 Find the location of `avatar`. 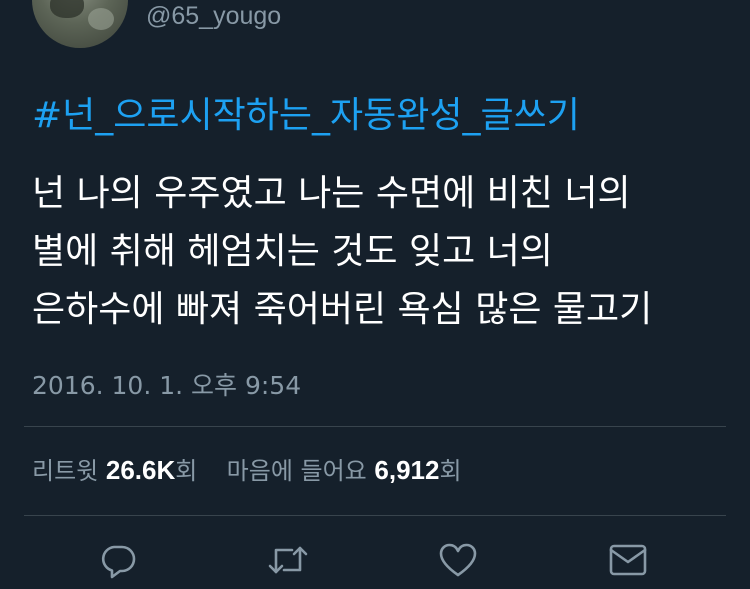

avatar is located at coordinates (80, 24).